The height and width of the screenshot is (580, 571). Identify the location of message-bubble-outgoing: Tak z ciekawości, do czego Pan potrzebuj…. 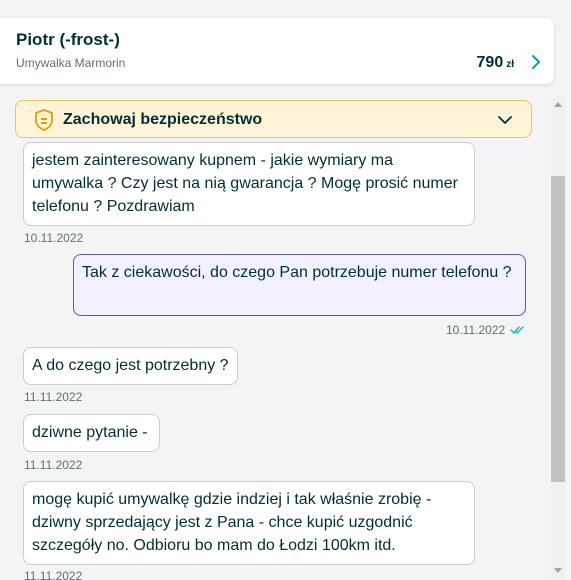
(299, 285).